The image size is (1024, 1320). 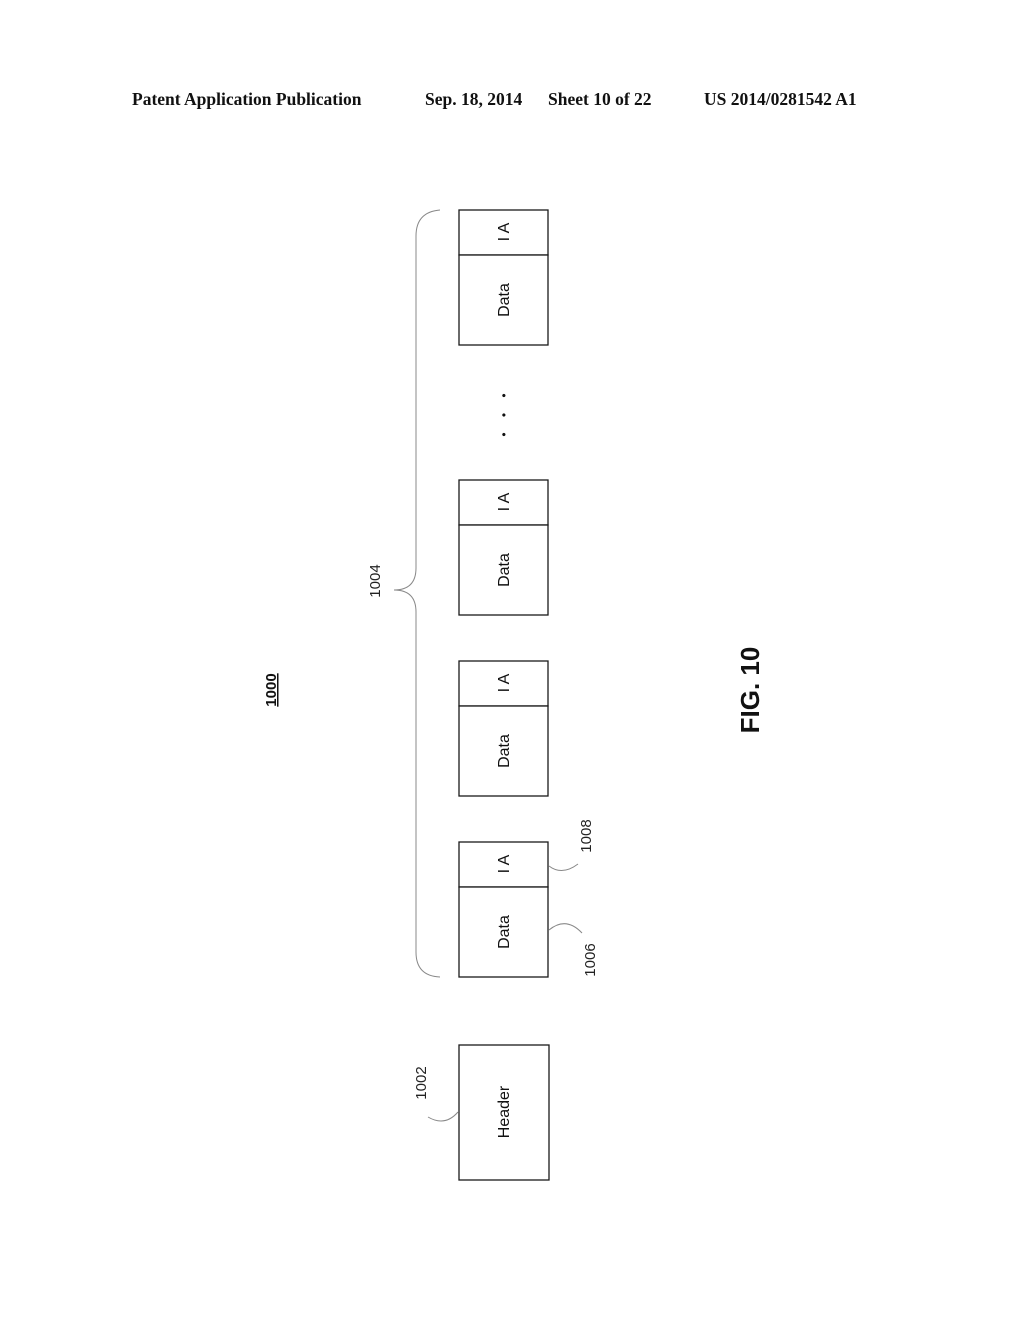 I want to click on header-block: Header, so click(x=504, y=1112).